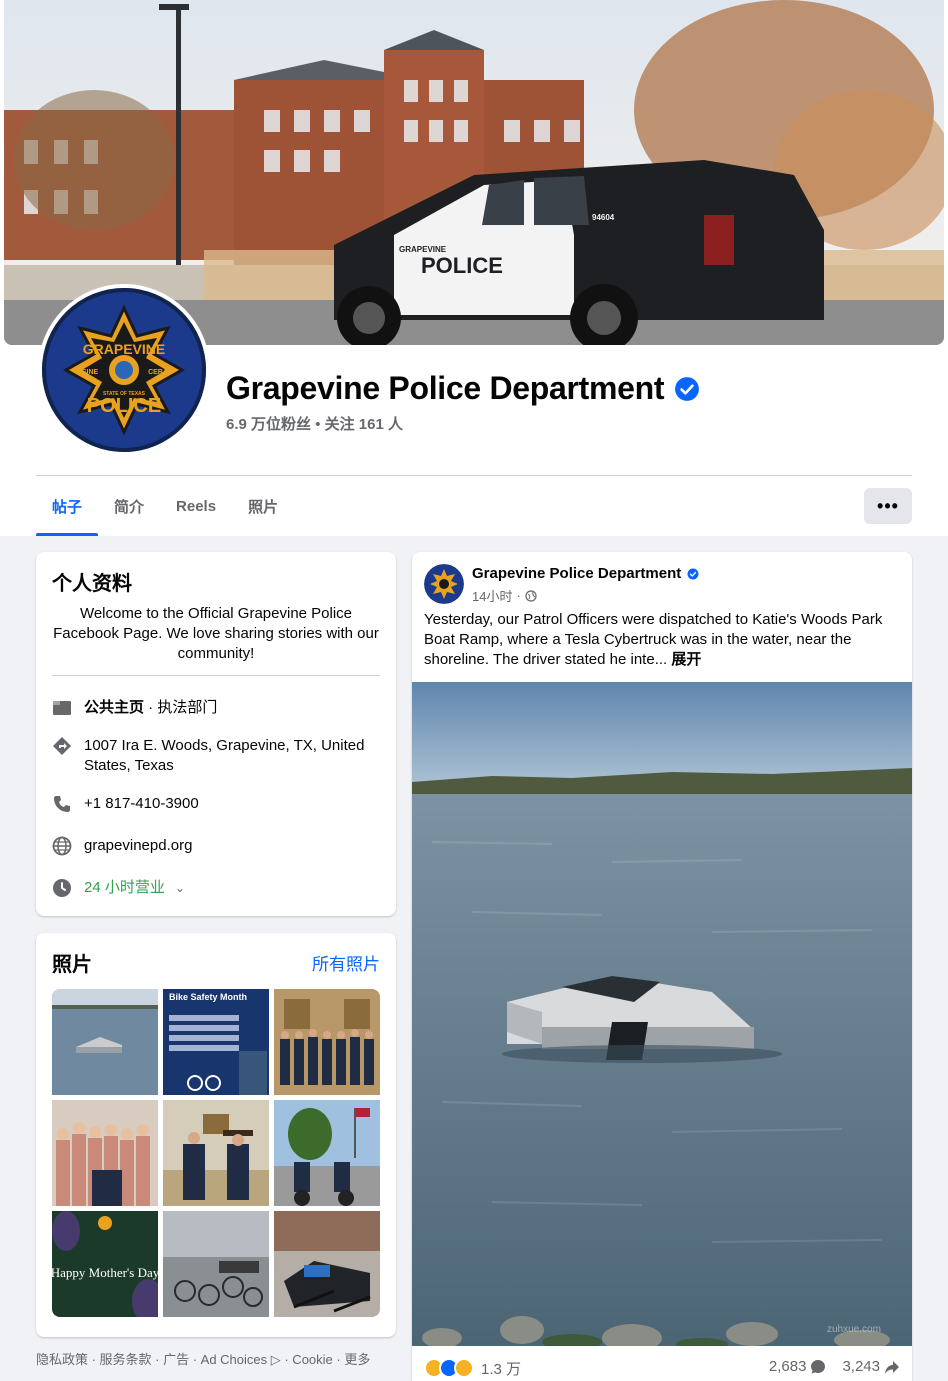 This screenshot has height=1381, width=948. What do you see at coordinates (217, 846) in the screenshot?
I see `info-website: grapevinepd.org` at bounding box center [217, 846].